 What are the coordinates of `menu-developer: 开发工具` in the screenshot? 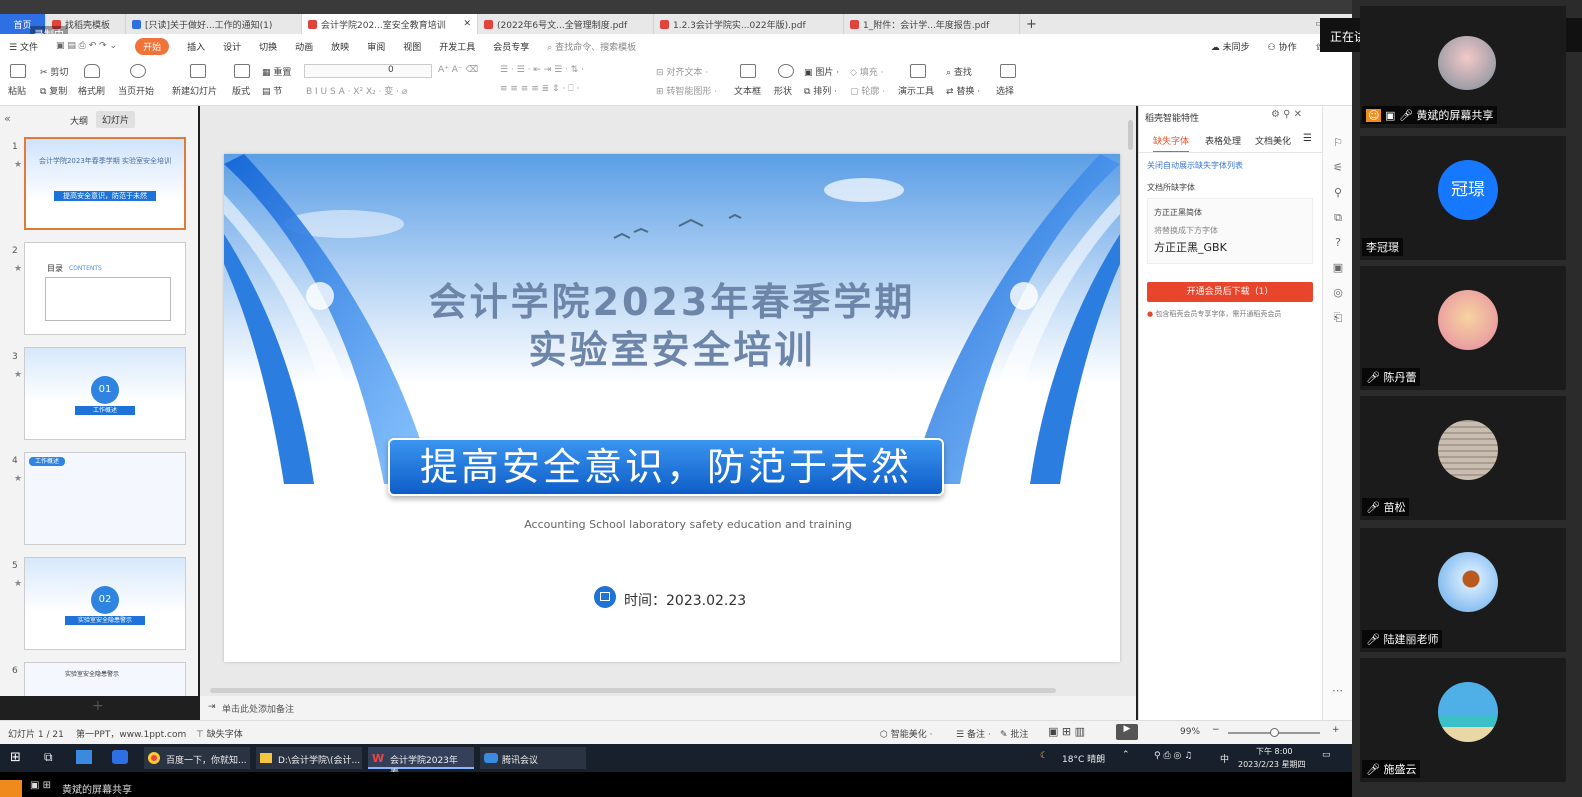 It's located at (457, 46).